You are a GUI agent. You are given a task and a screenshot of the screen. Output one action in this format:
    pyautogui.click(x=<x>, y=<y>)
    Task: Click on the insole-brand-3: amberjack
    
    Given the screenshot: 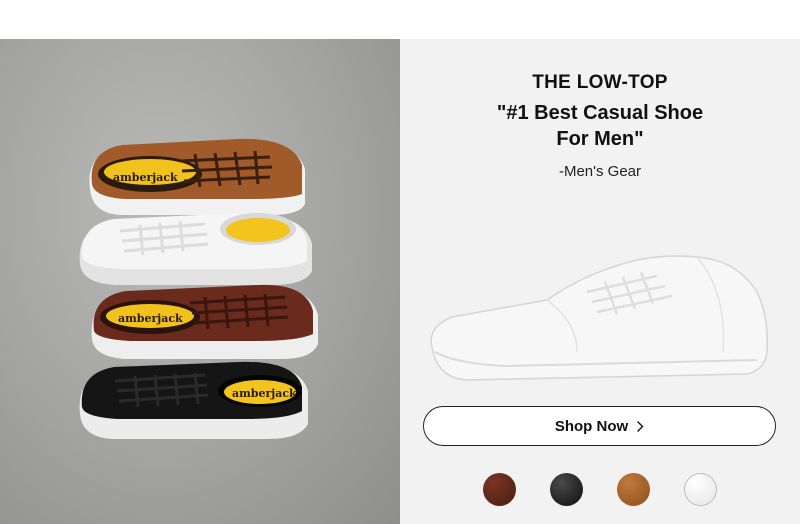 What is the action you would take?
    pyautogui.click(x=264, y=393)
    